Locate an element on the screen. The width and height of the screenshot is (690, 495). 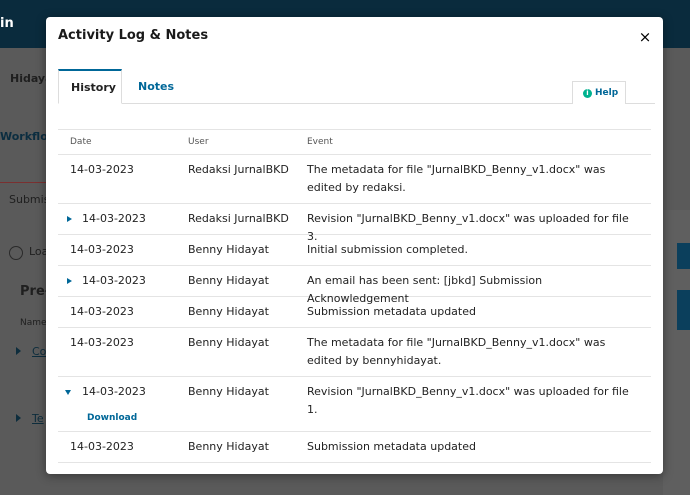
tab-notes: Notes is located at coordinates (156, 86).